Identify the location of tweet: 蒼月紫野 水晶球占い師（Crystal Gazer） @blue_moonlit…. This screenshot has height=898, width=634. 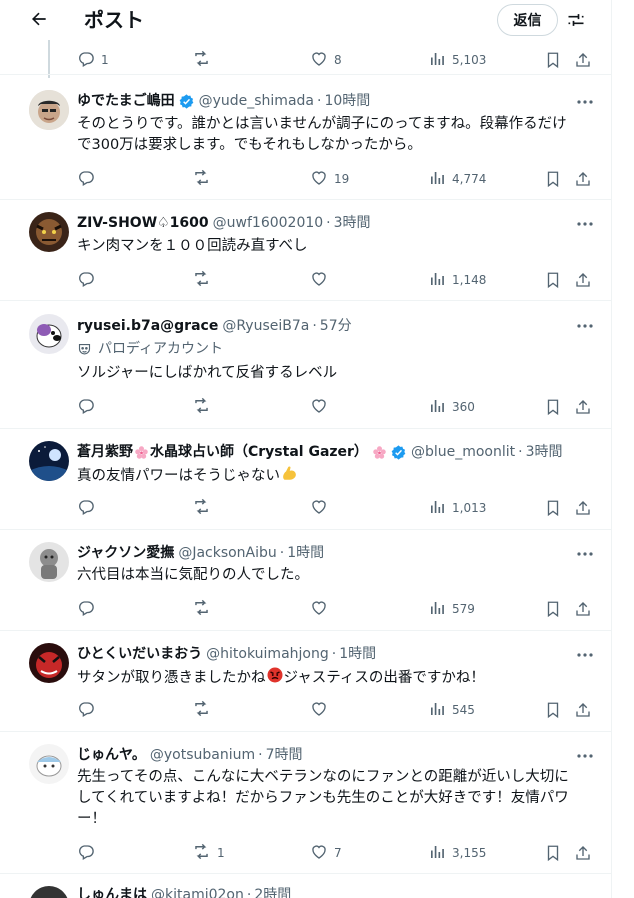
(305, 479).